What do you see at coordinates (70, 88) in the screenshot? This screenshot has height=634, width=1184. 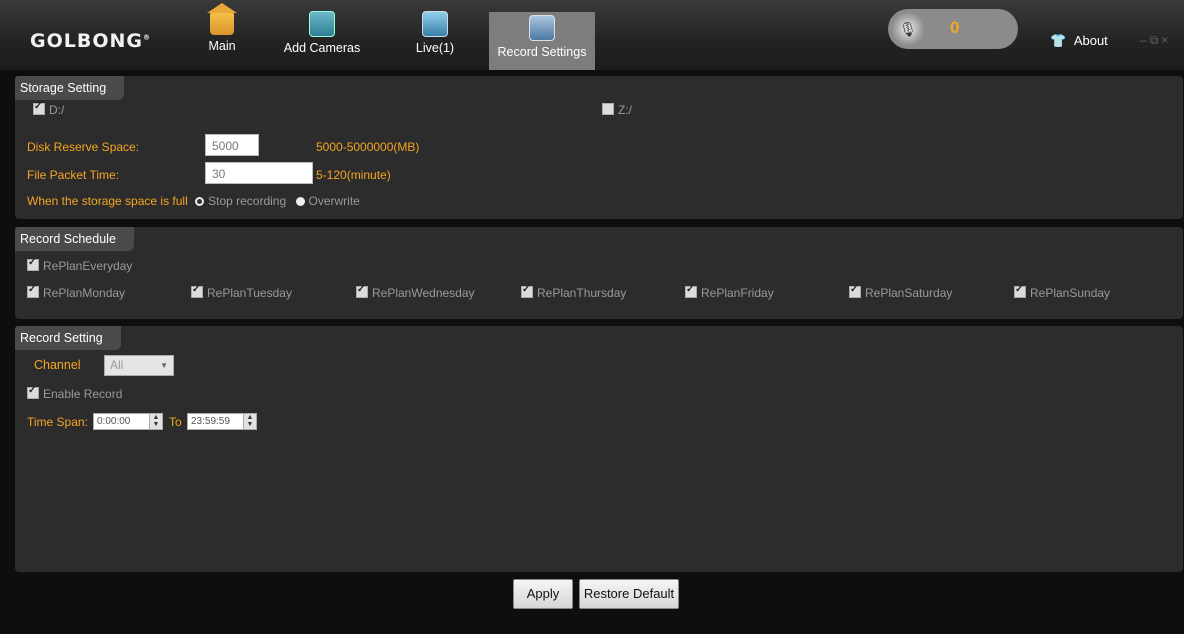 I see `storage-setting-title: Storage Setting` at bounding box center [70, 88].